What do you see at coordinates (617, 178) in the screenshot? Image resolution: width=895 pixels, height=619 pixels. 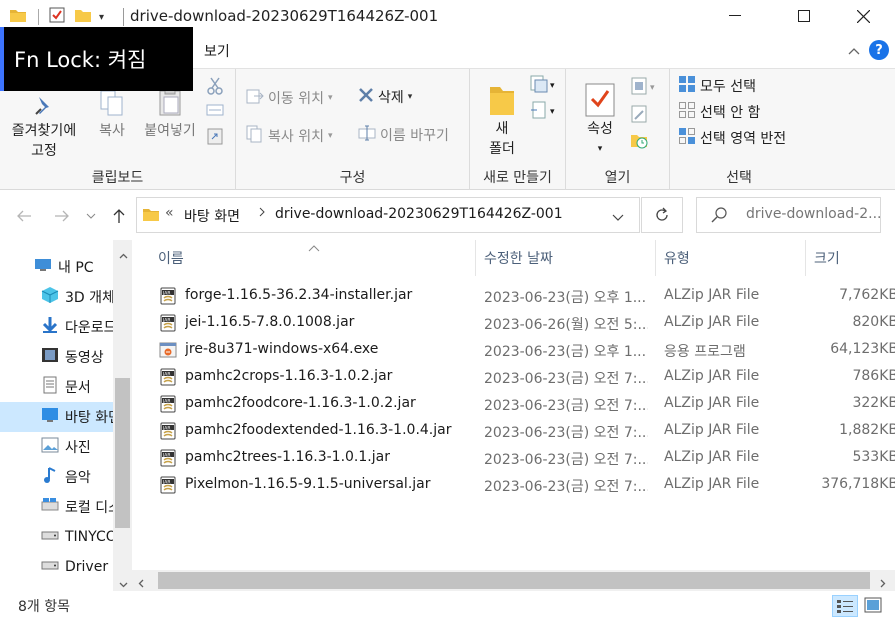 I see `open-group-label: 열기` at bounding box center [617, 178].